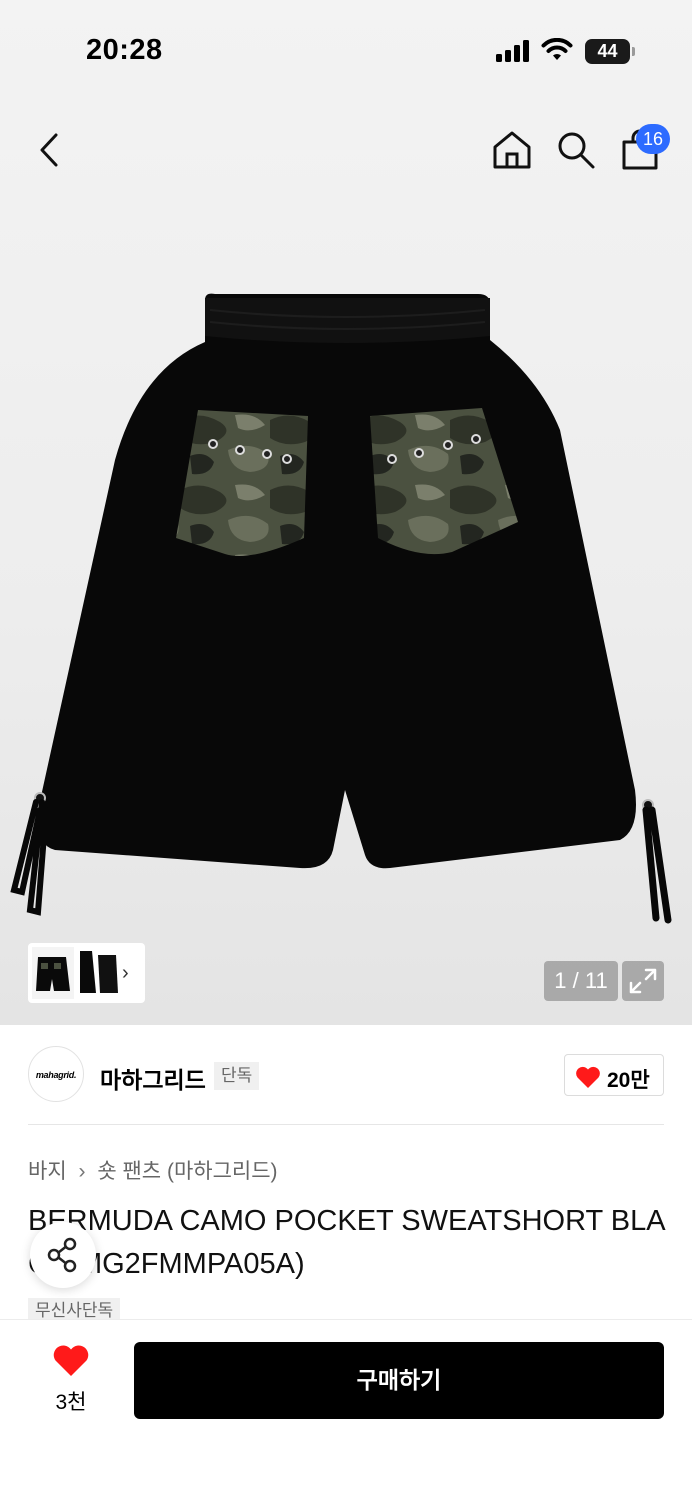 This screenshot has width=692, height=1500. What do you see at coordinates (187, 1170) in the screenshot?
I see `breadcrumb-item-subcategory: 숏 팬츠 (마하그리드)` at bounding box center [187, 1170].